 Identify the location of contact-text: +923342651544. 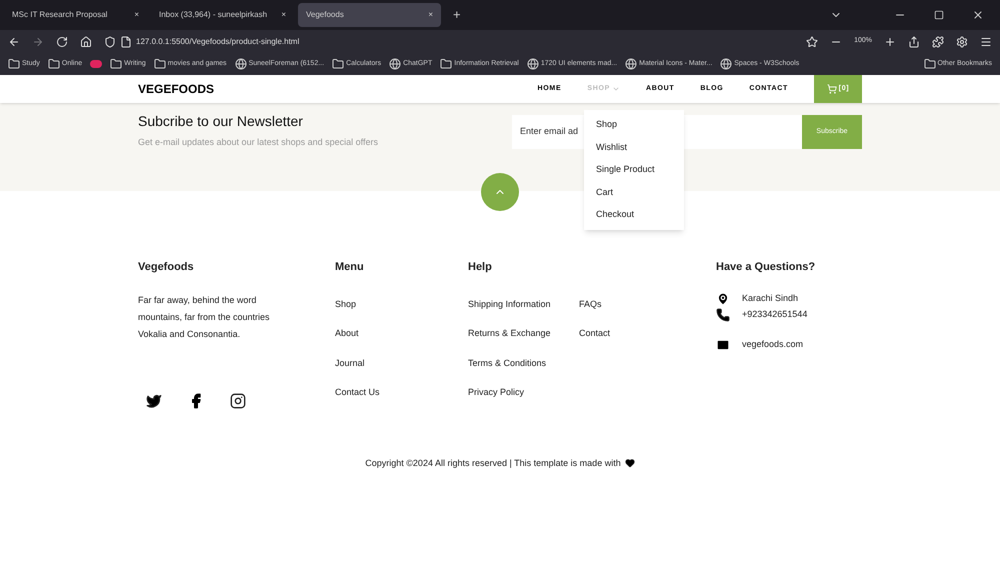
(775, 314).